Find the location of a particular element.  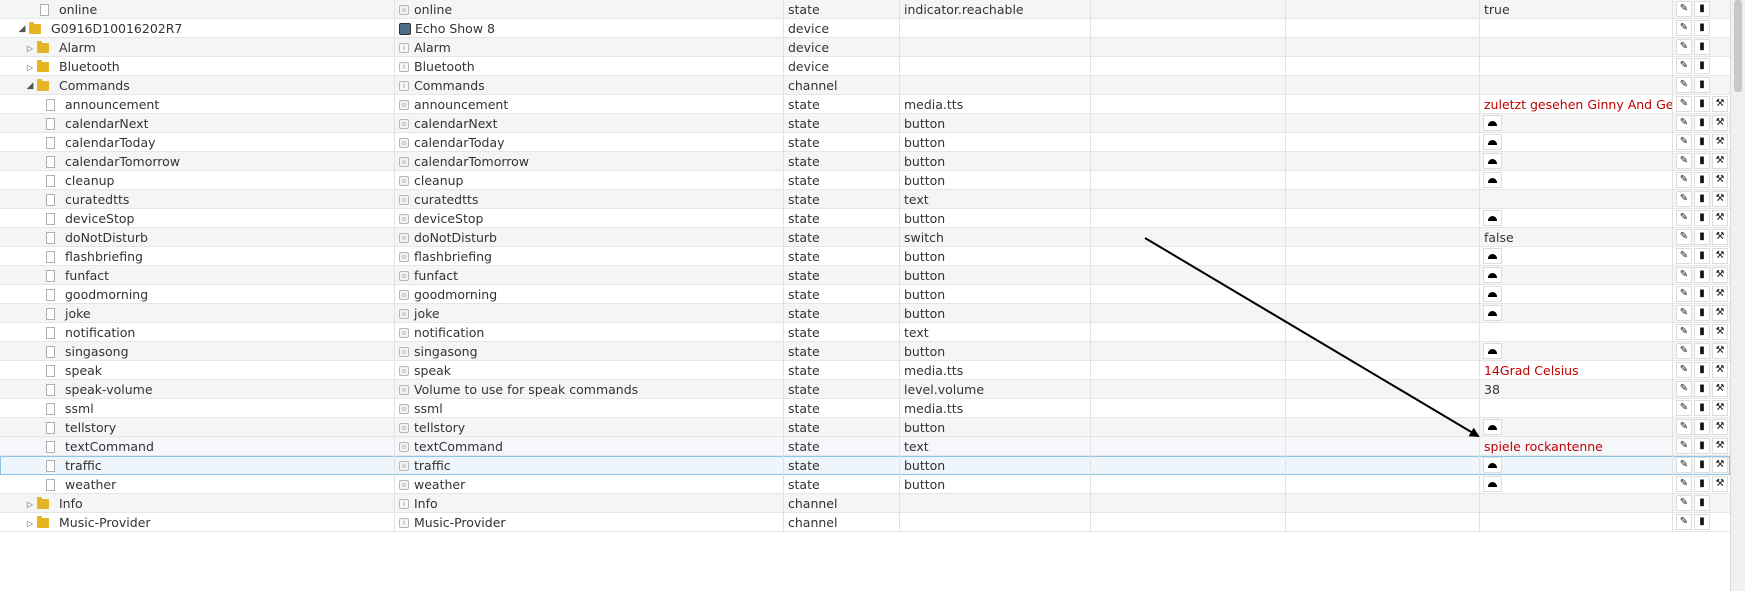

name-cell: goodmorning is located at coordinates (197, 294).